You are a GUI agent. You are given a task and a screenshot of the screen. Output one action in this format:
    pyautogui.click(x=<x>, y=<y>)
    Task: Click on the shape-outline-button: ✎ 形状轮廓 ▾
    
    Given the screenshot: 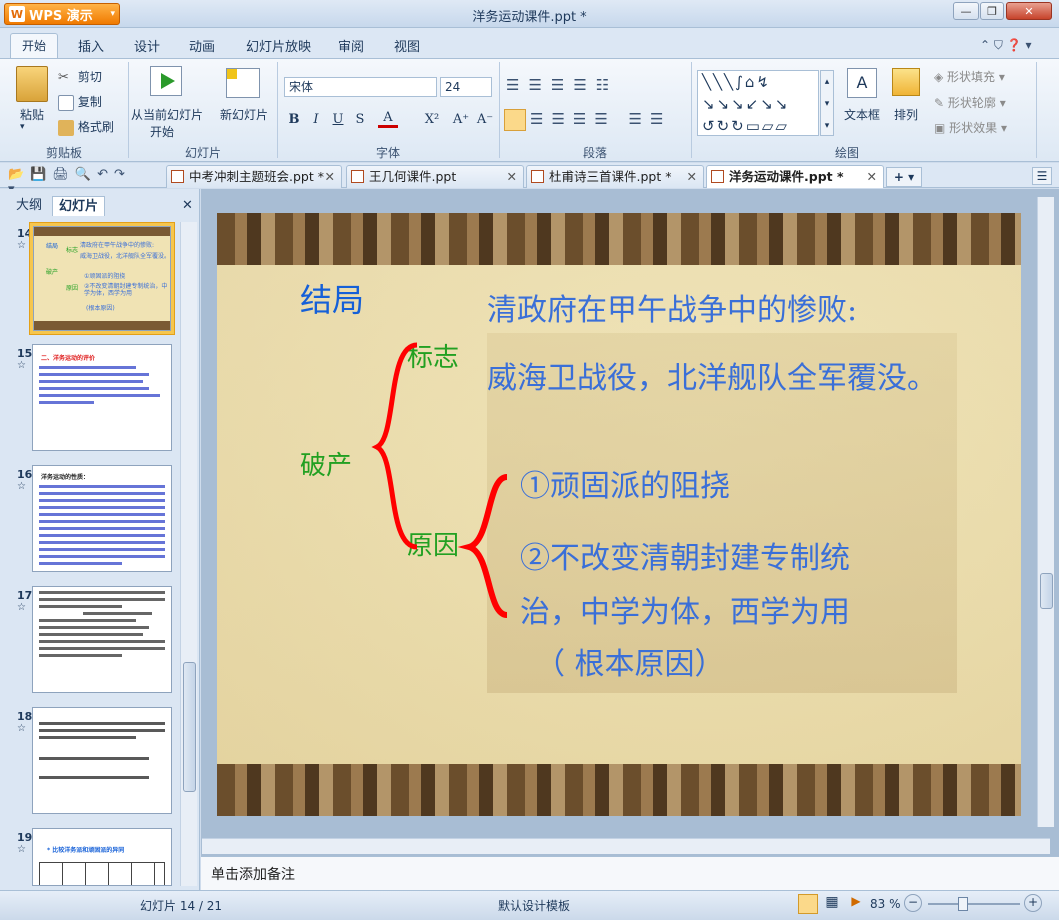 What is the action you would take?
    pyautogui.click(x=970, y=102)
    